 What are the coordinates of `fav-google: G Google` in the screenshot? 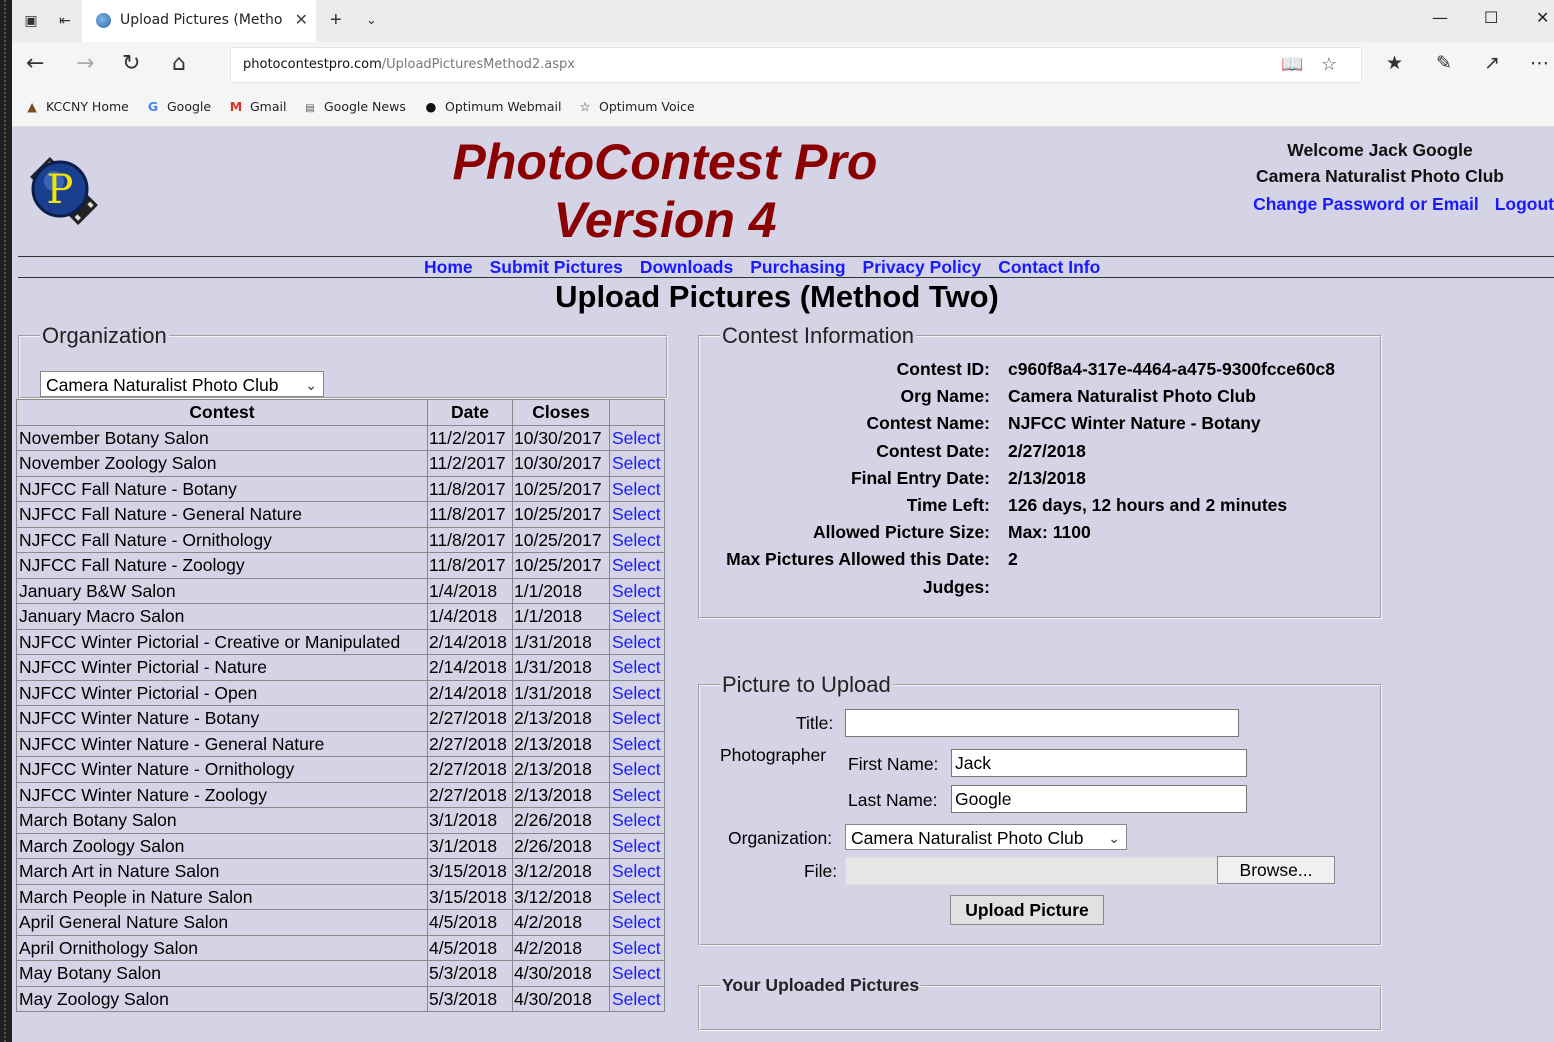 It's located at (178, 106).